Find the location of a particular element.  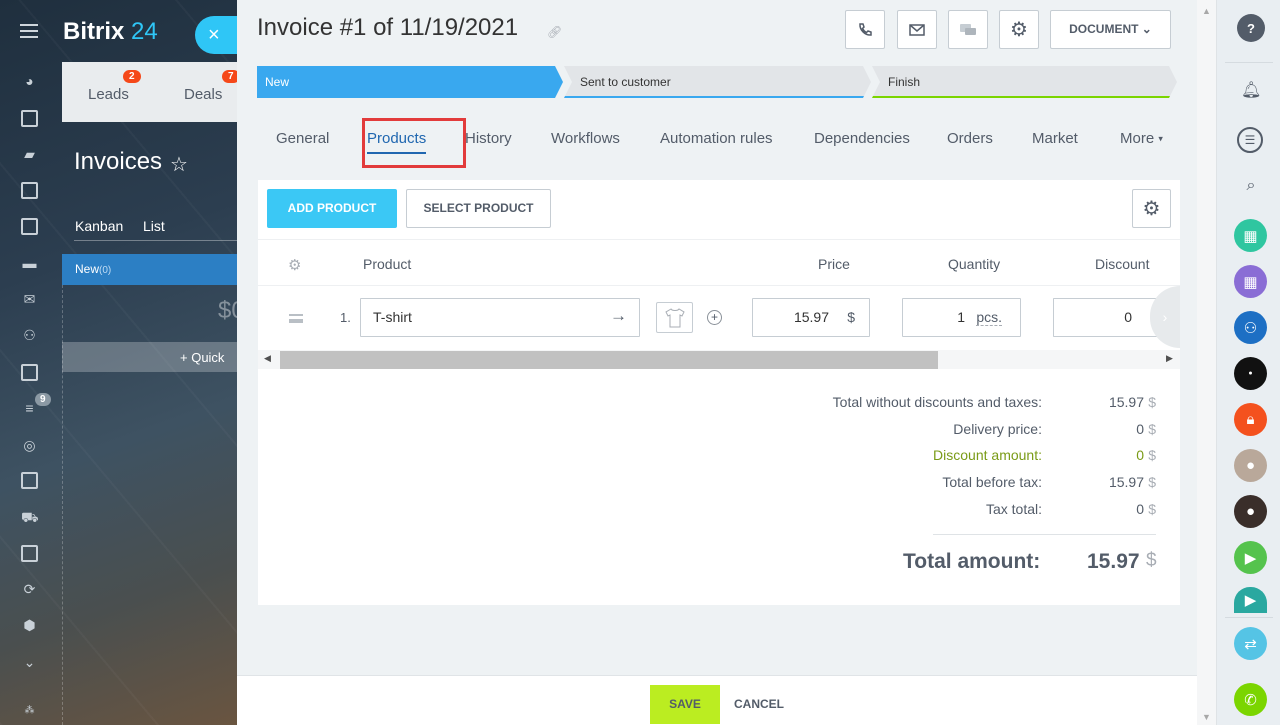

chat-icon is located at coordinates (968, 29).